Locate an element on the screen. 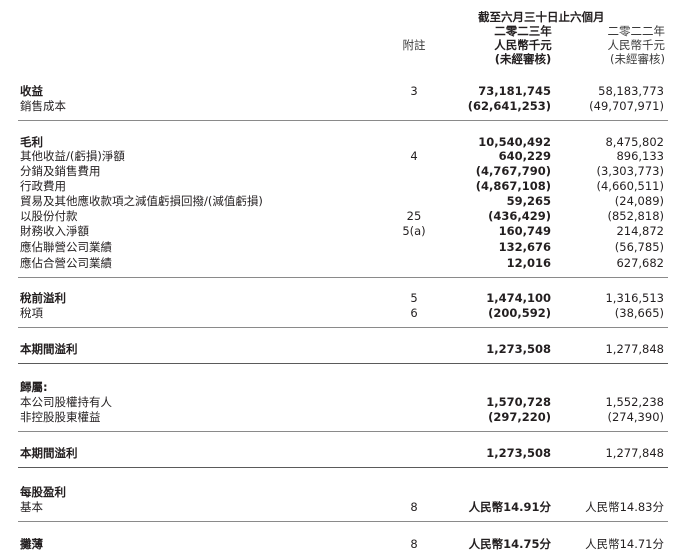 This screenshot has height=557, width=686. row-label: 毛利 is located at coordinates (31, 142).